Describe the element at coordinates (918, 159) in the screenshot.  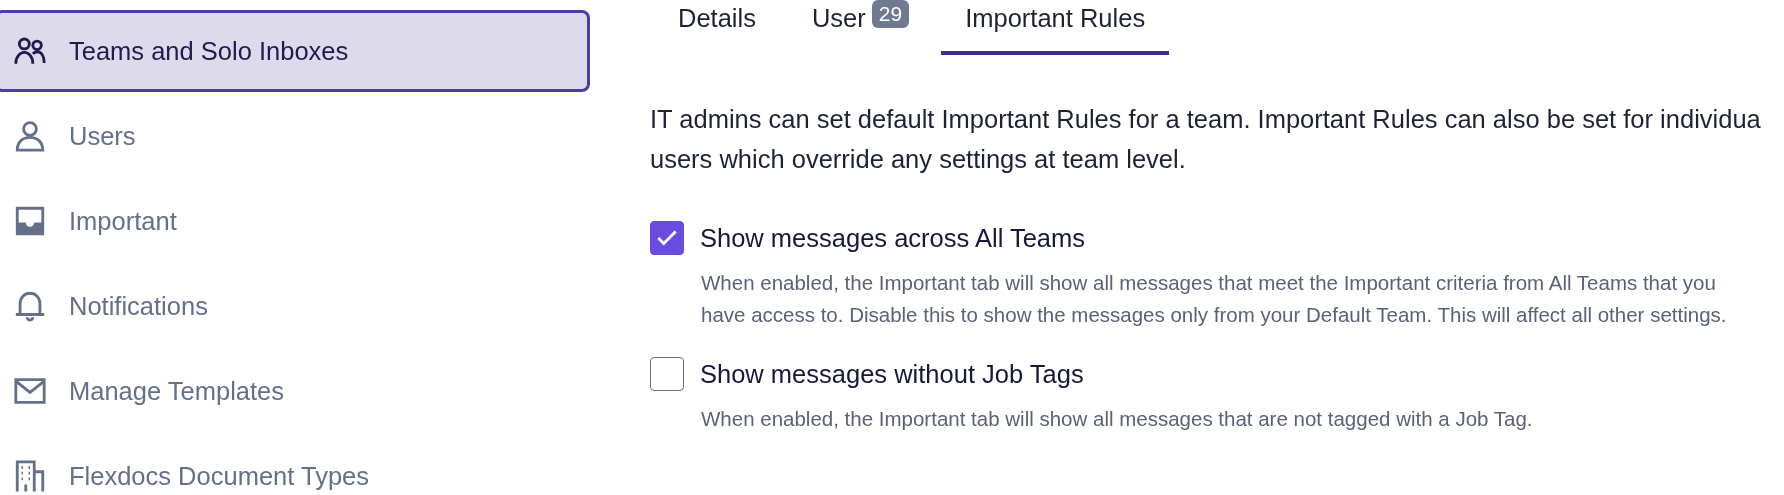
I see `intro-text: users which override any settings at team level.` at that location.